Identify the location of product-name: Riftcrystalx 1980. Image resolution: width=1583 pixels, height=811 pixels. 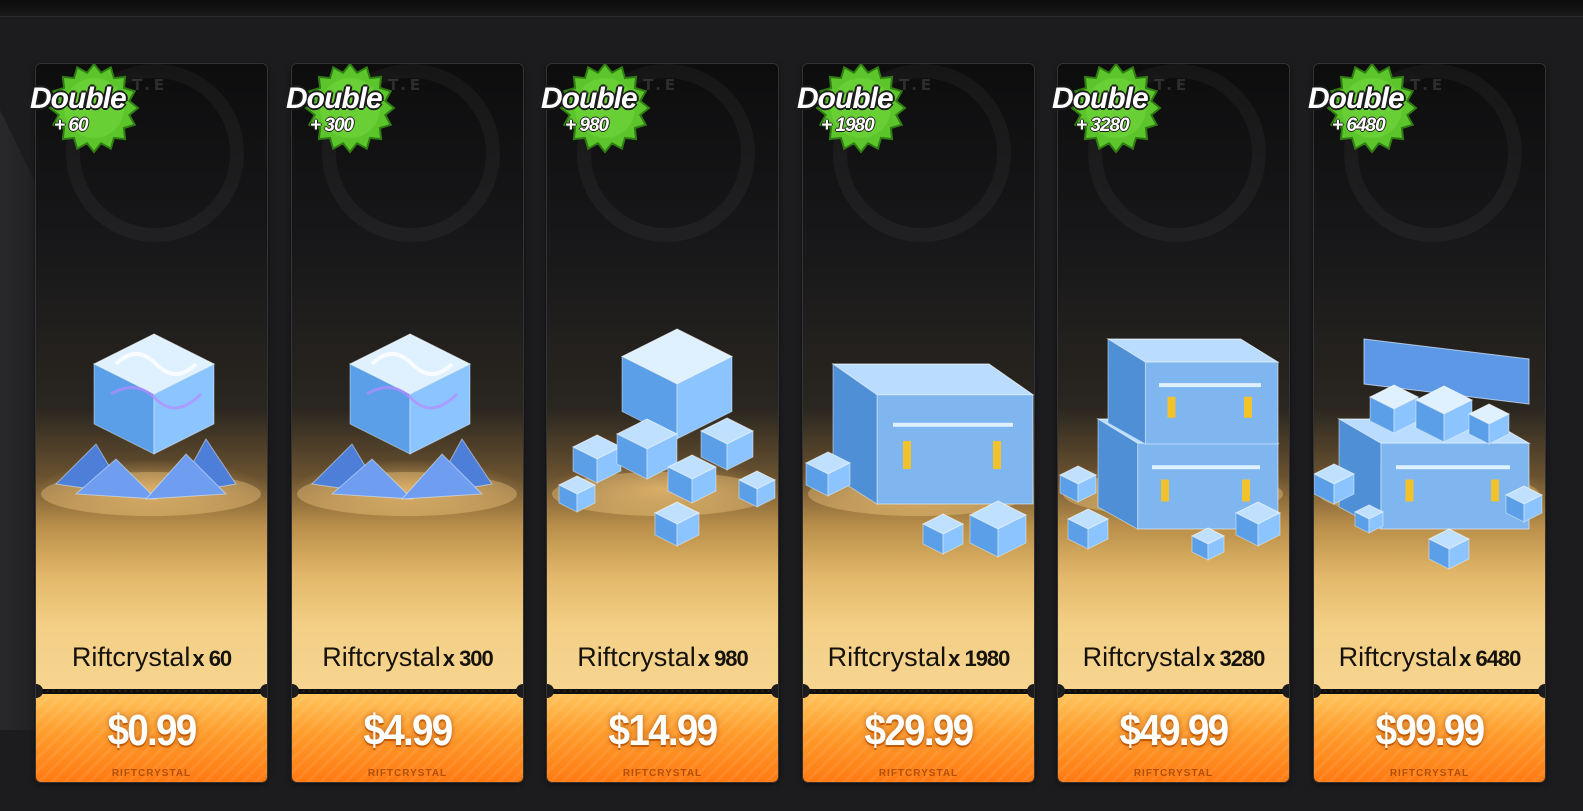
(918, 657).